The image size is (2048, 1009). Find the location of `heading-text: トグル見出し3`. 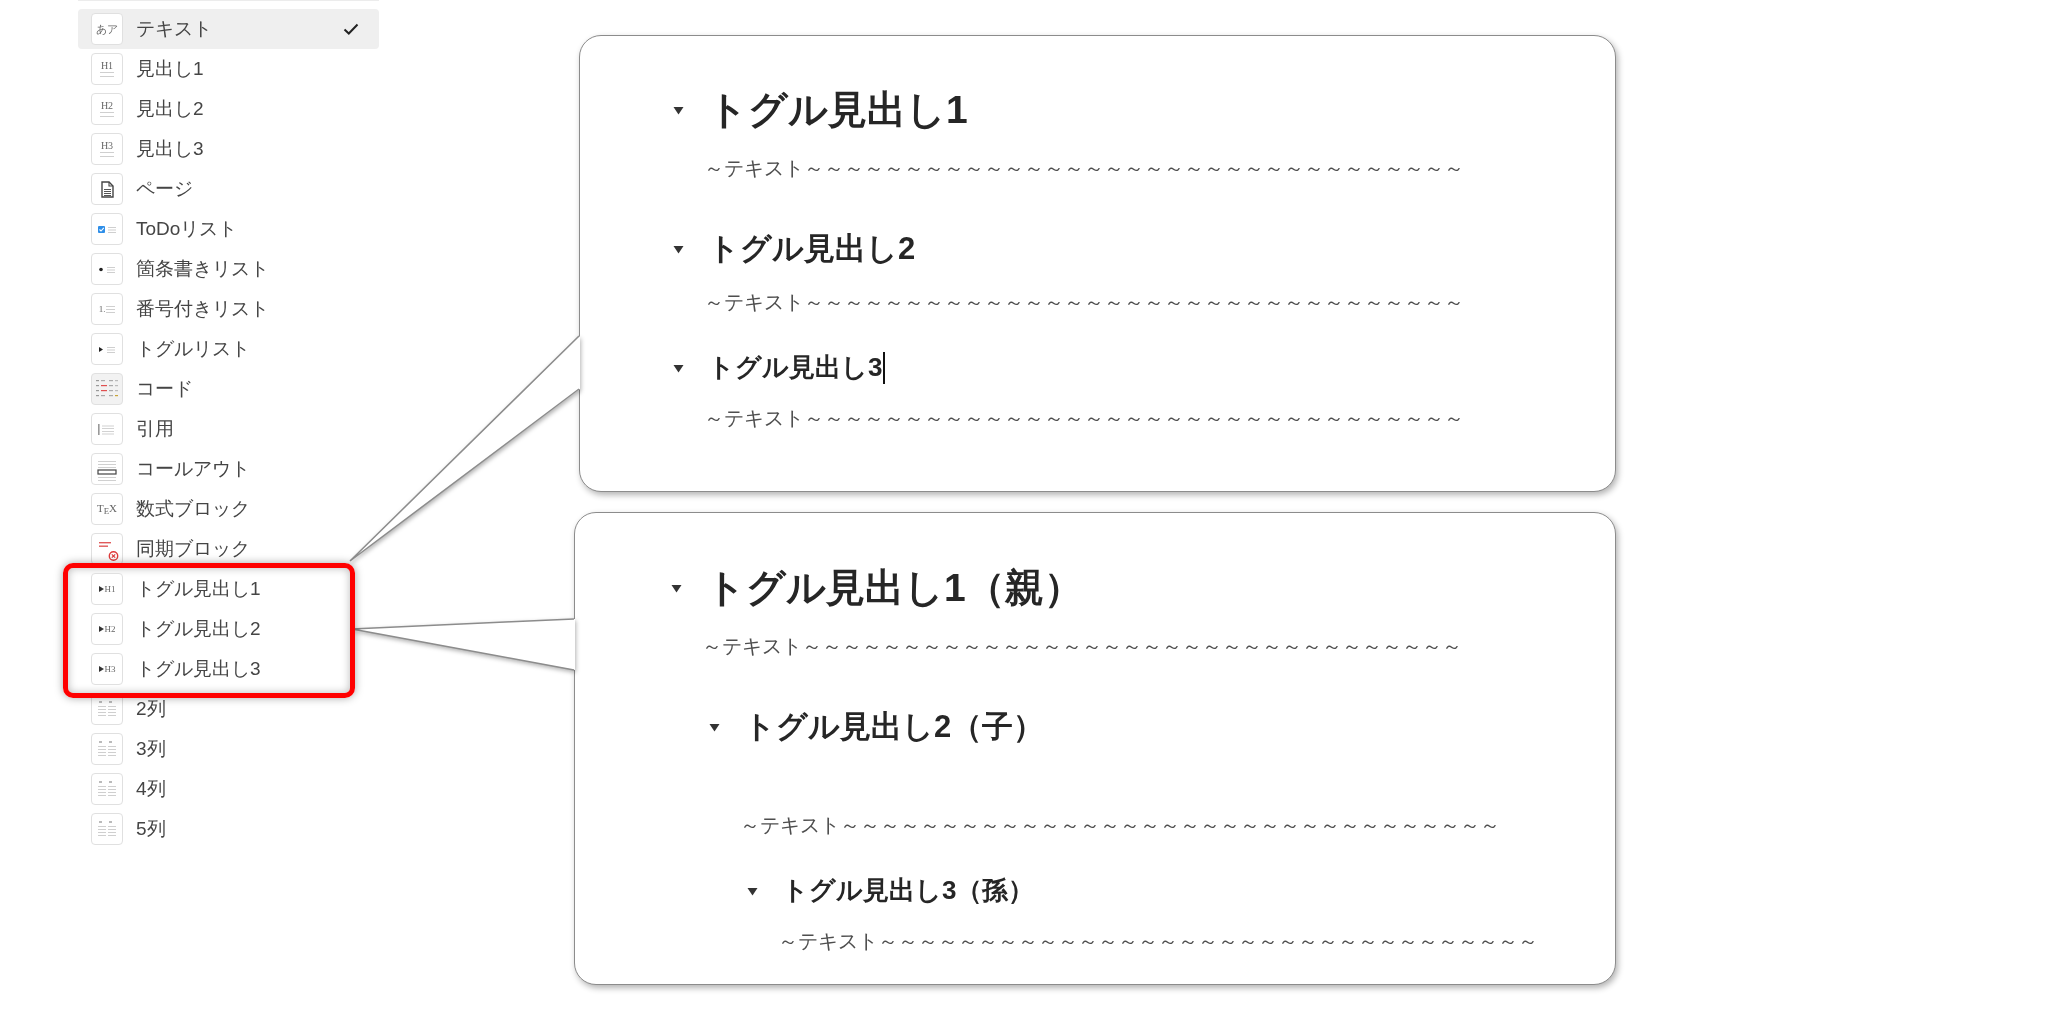

heading-text: トグル見出し3 is located at coordinates (795, 368).